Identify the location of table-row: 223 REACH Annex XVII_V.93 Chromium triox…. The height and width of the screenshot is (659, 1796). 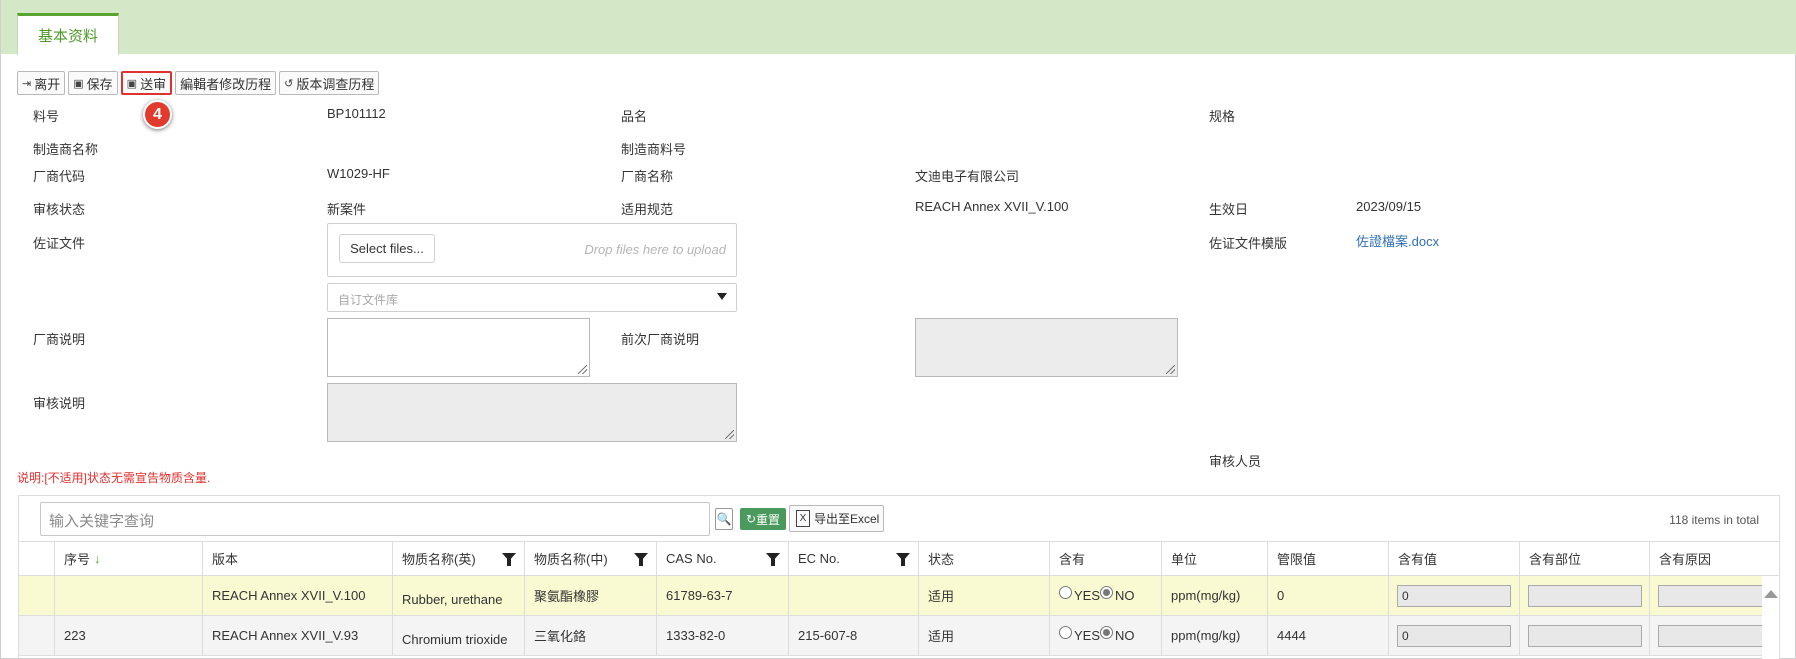
(896, 636).